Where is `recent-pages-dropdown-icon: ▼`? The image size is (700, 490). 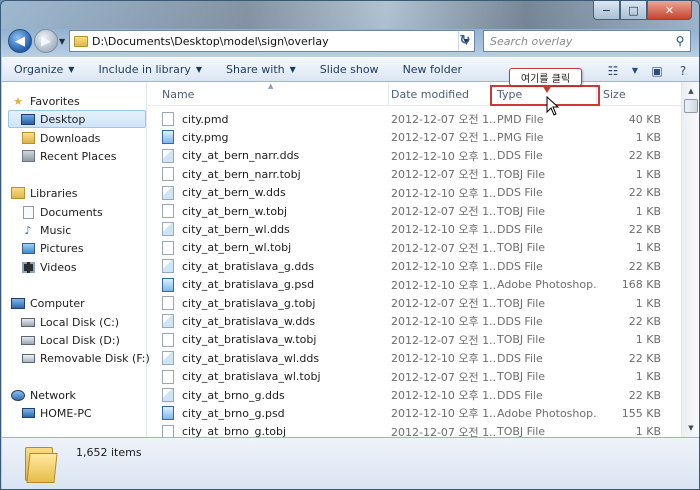
recent-pages-dropdown-icon: ▼ is located at coordinates (62, 41).